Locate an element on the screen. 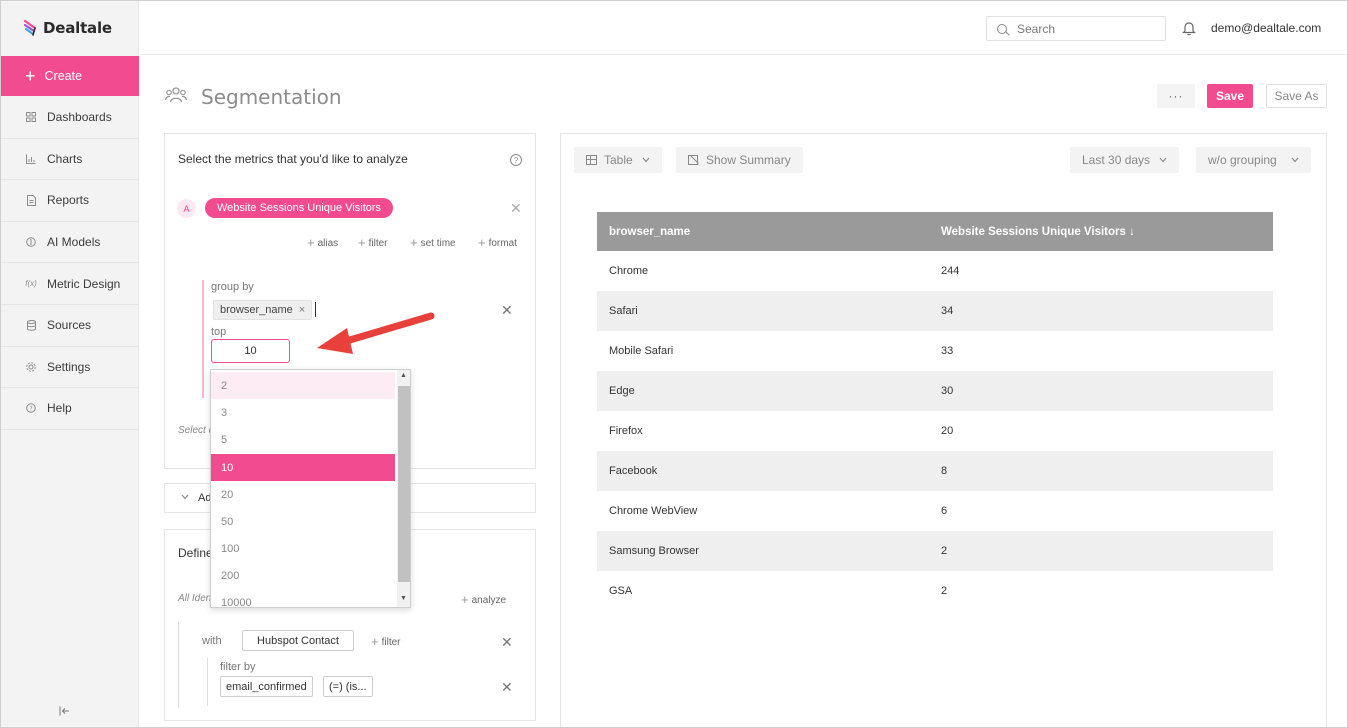  sidebar-item-label: Charts is located at coordinates (65, 158).